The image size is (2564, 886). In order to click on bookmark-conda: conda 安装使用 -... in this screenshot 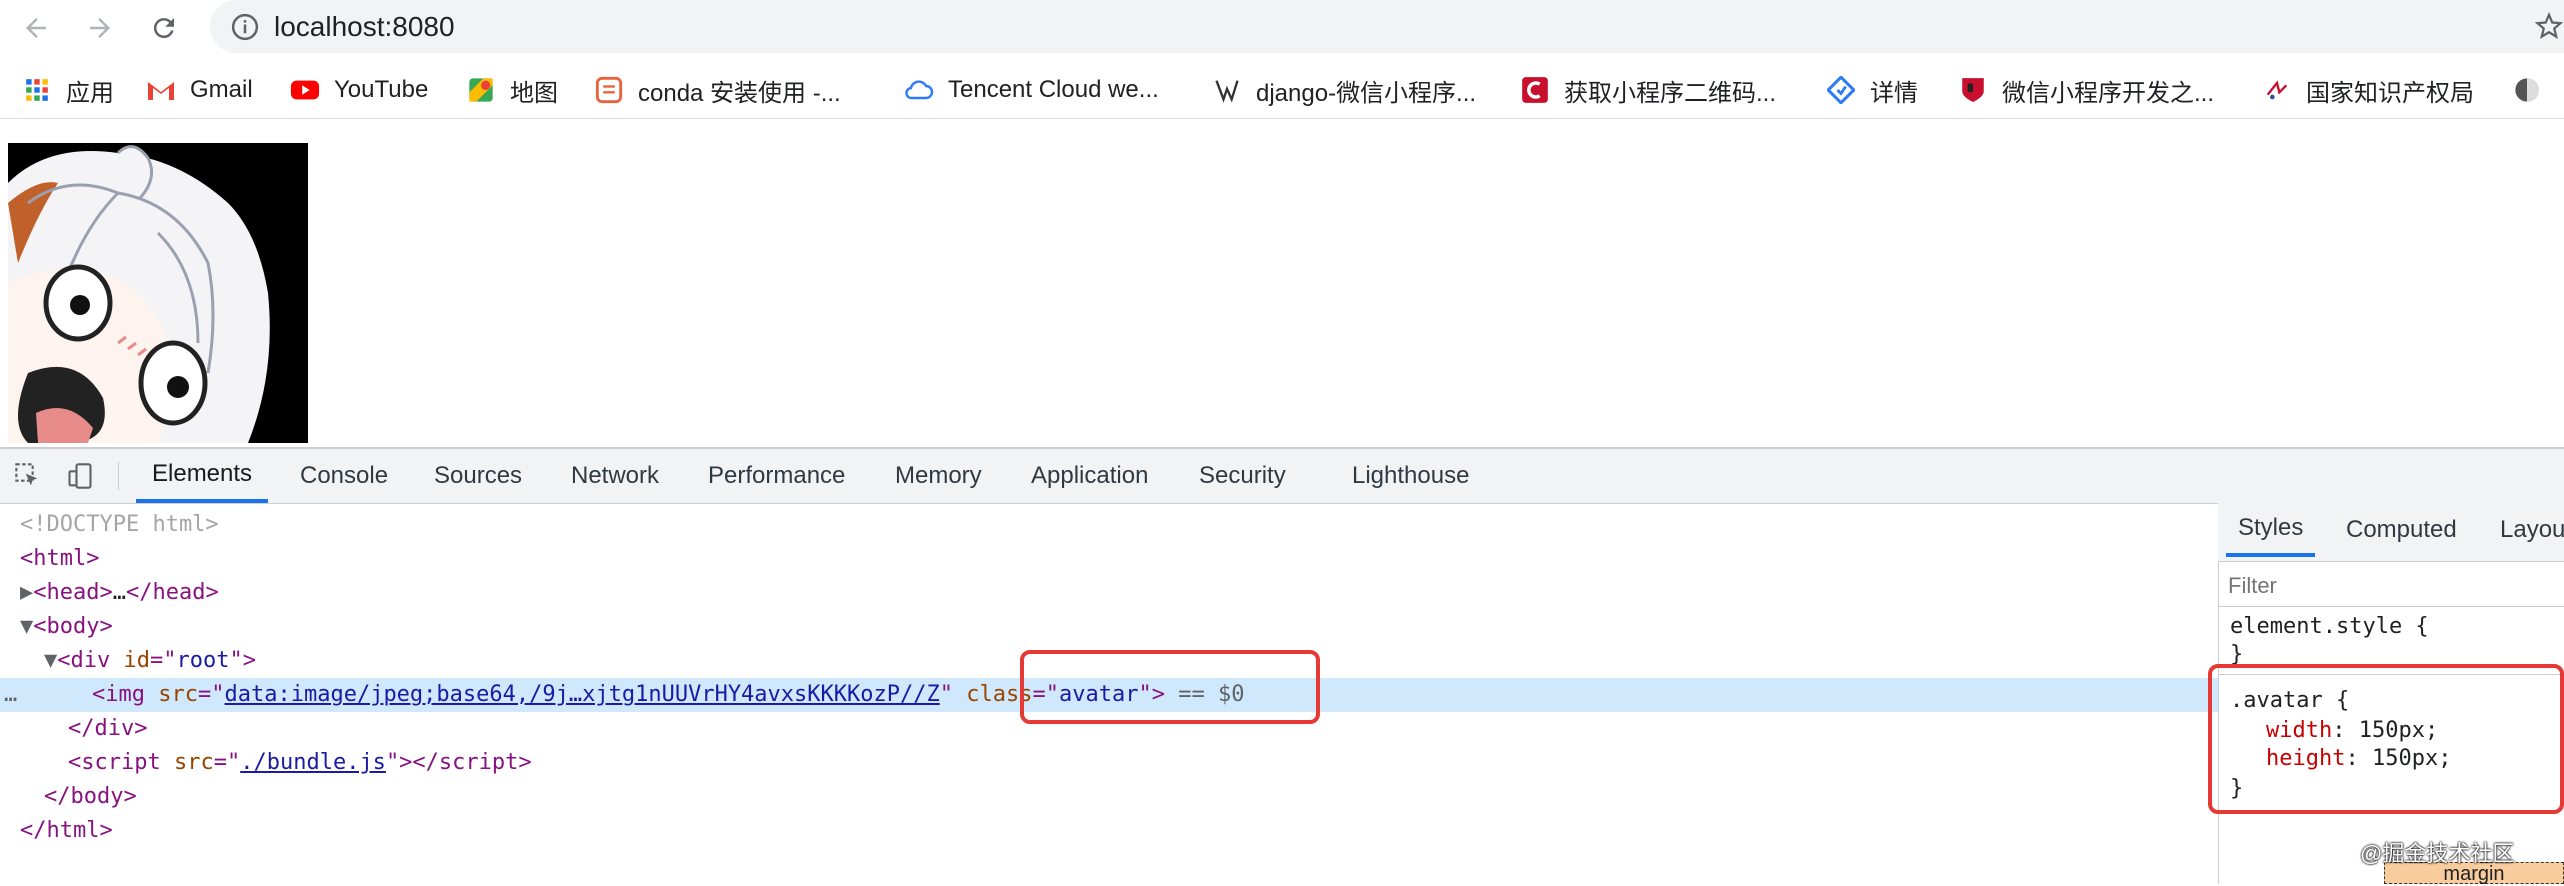, I will do `click(717, 90)`.